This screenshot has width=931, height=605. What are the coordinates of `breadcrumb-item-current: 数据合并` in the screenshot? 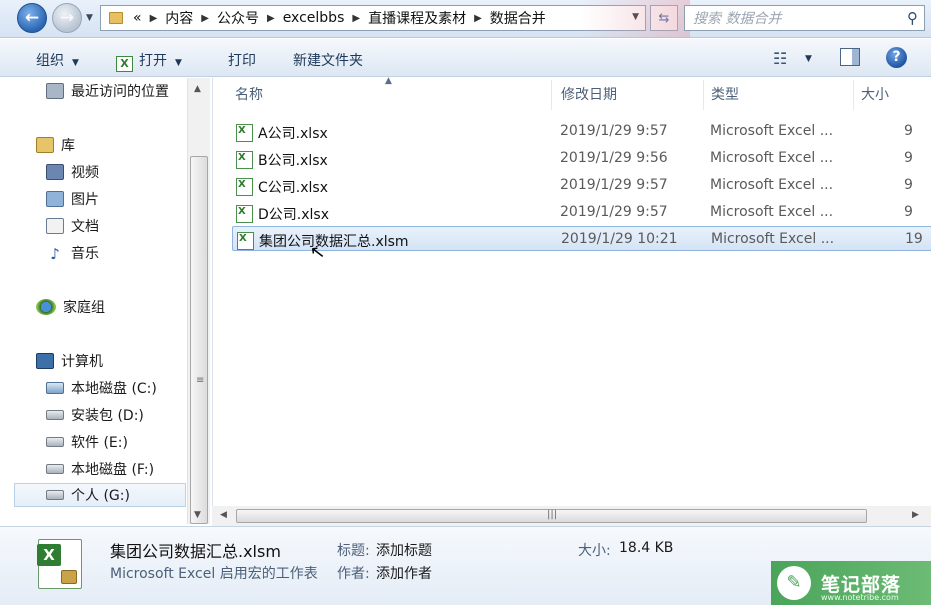 It's located at (518, 18).